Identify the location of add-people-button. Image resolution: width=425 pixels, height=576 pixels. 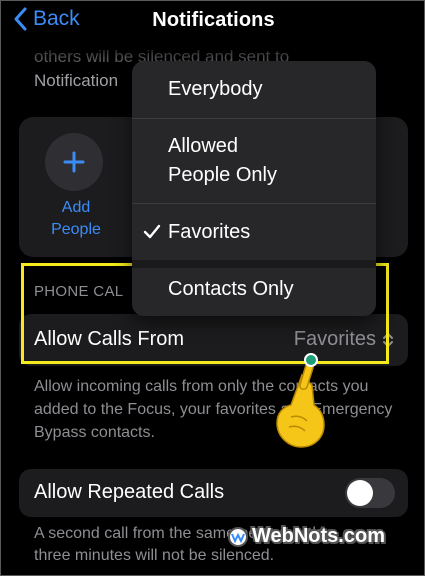
(74, 162).